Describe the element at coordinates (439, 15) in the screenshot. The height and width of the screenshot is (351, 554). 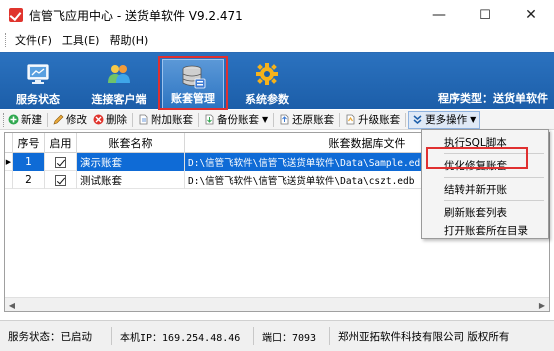
I see `minimize-button: —` at that location.